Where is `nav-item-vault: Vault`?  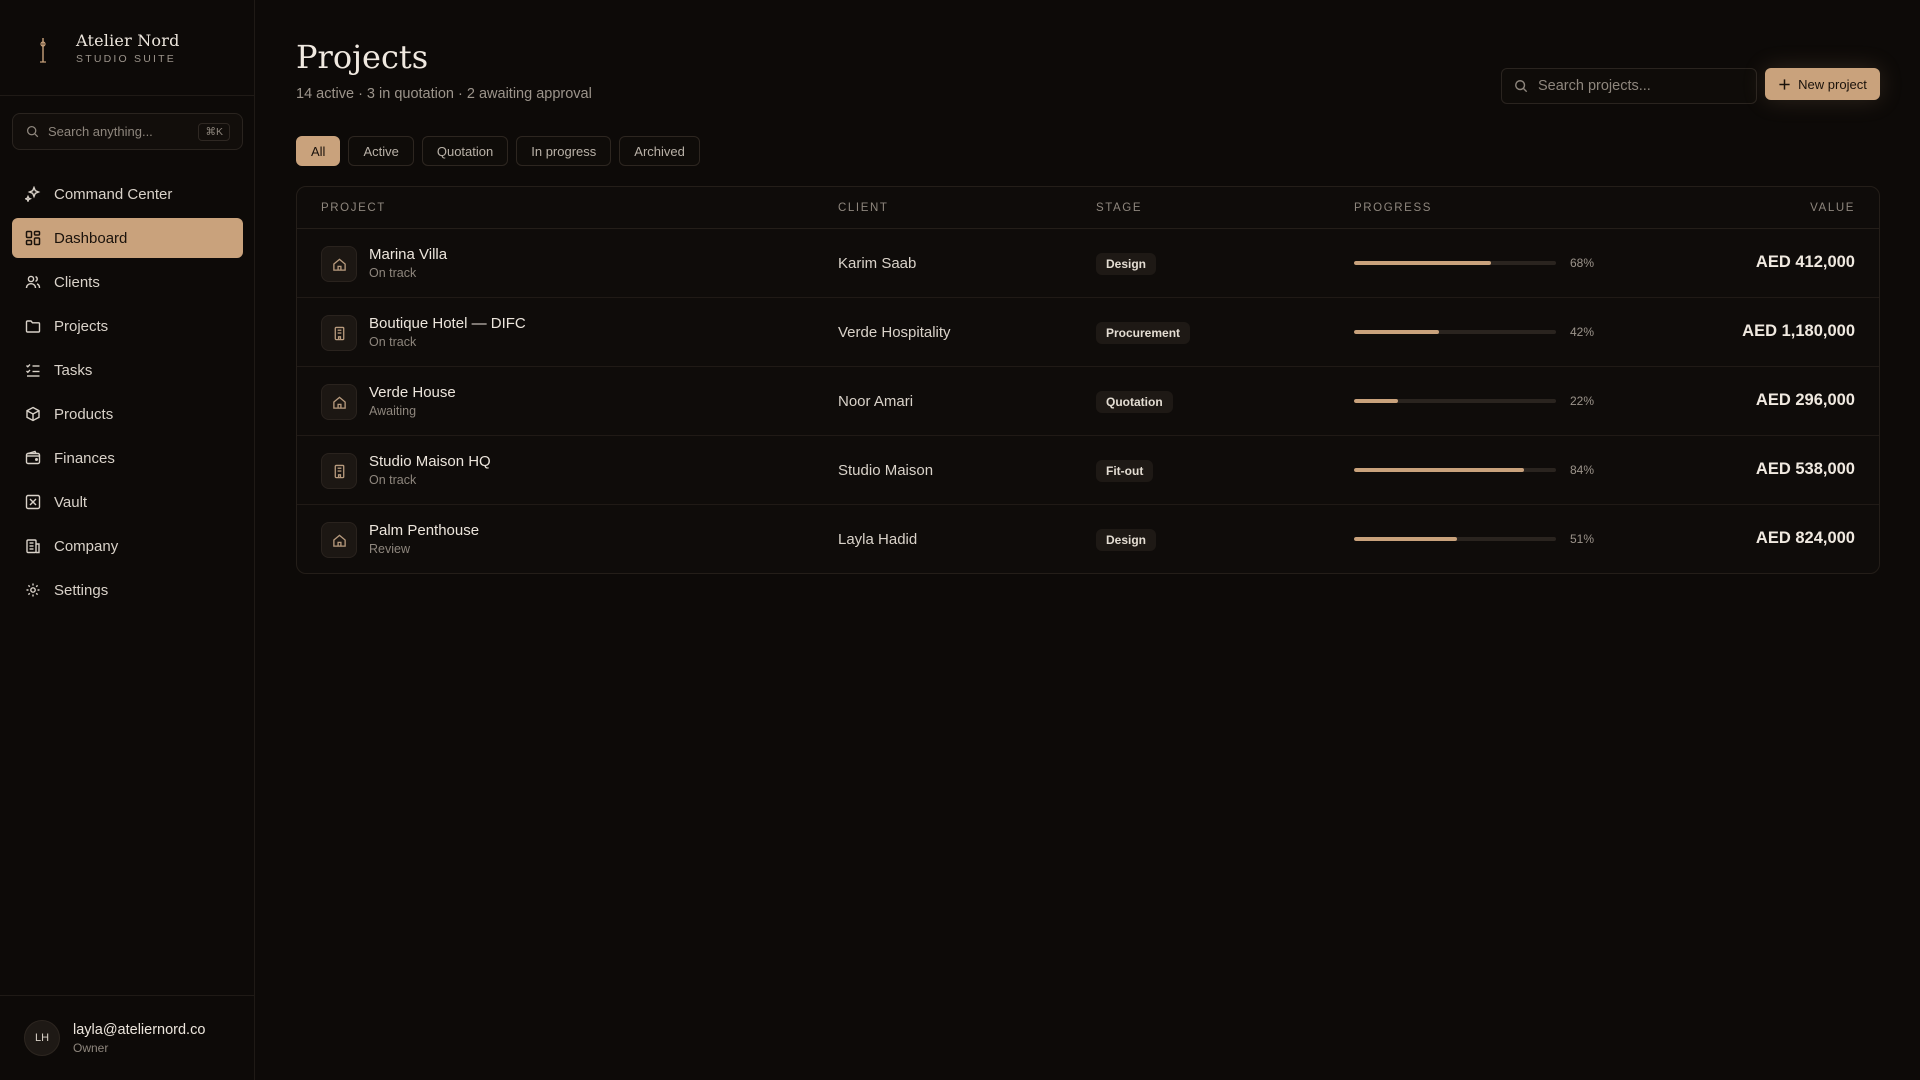
nav-item-vault: Vault is located at coordinates (127, 502).